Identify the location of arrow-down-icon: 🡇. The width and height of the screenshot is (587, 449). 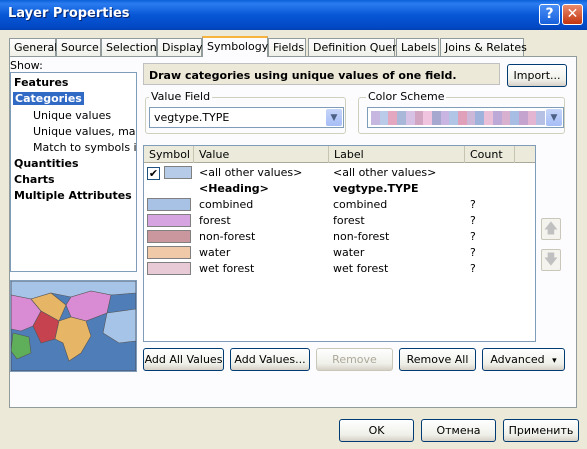
(551, 260).